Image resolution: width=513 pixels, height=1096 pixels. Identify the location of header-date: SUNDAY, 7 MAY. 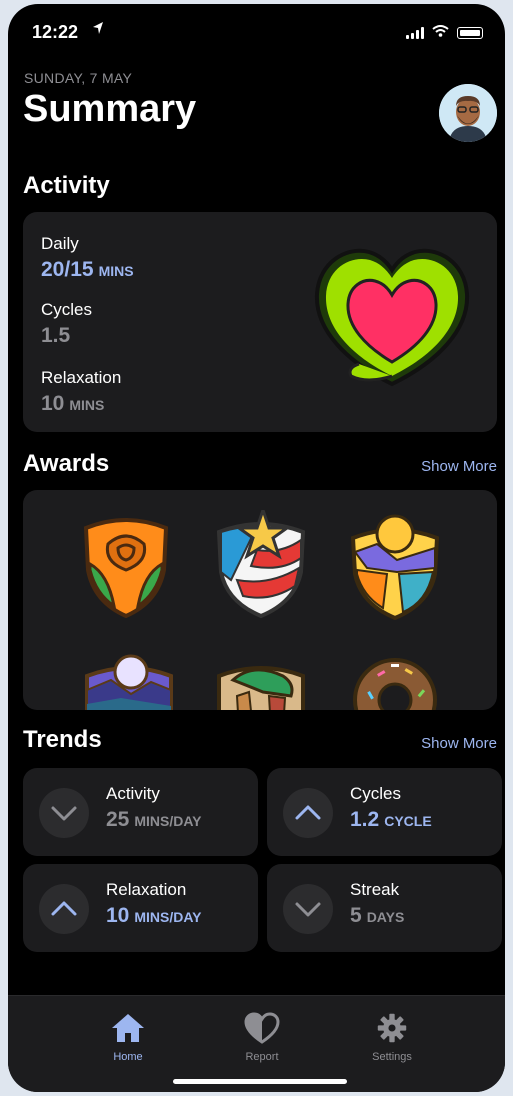
(78, 78).